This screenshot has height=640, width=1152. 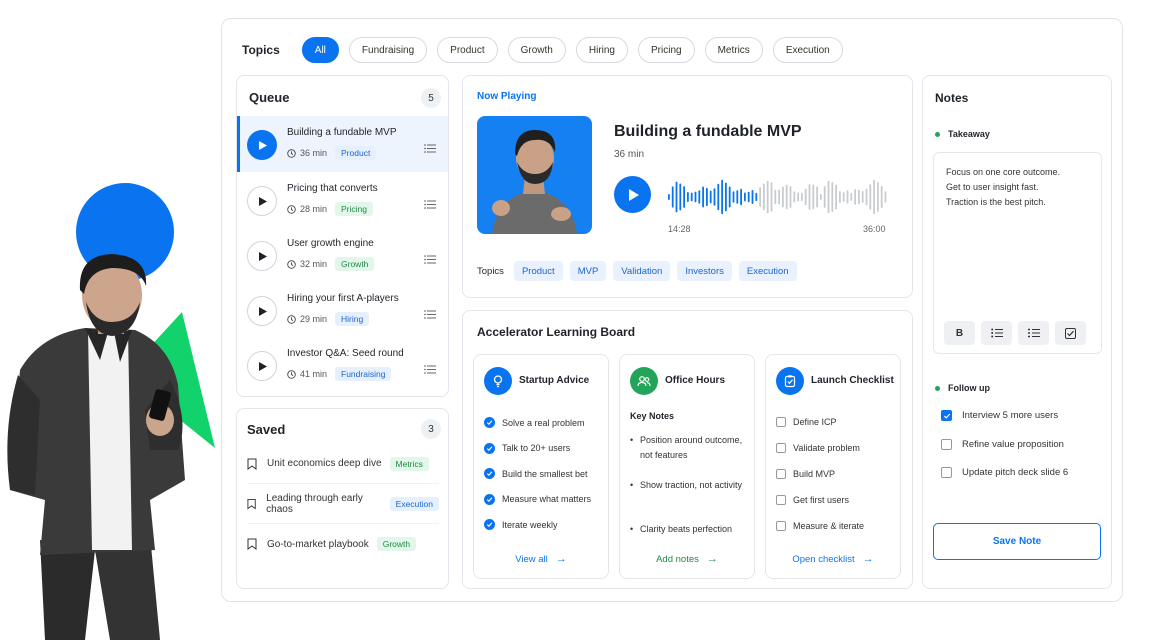 I want to click on checklist-item: Build MVP, so click(x=805, y=474).